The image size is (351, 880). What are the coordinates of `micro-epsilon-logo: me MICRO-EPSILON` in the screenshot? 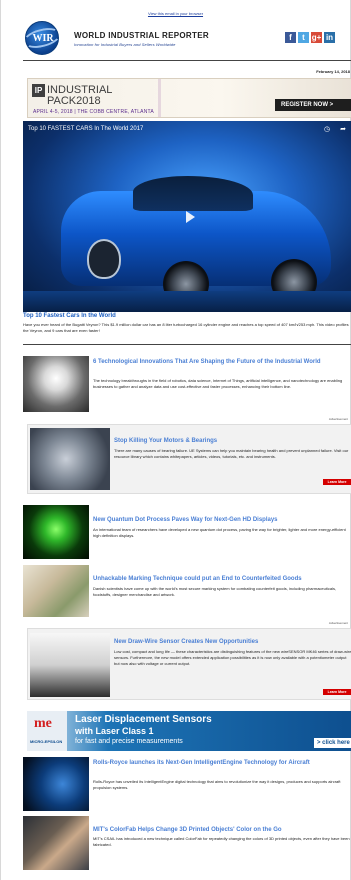 It's located at (47, 731).